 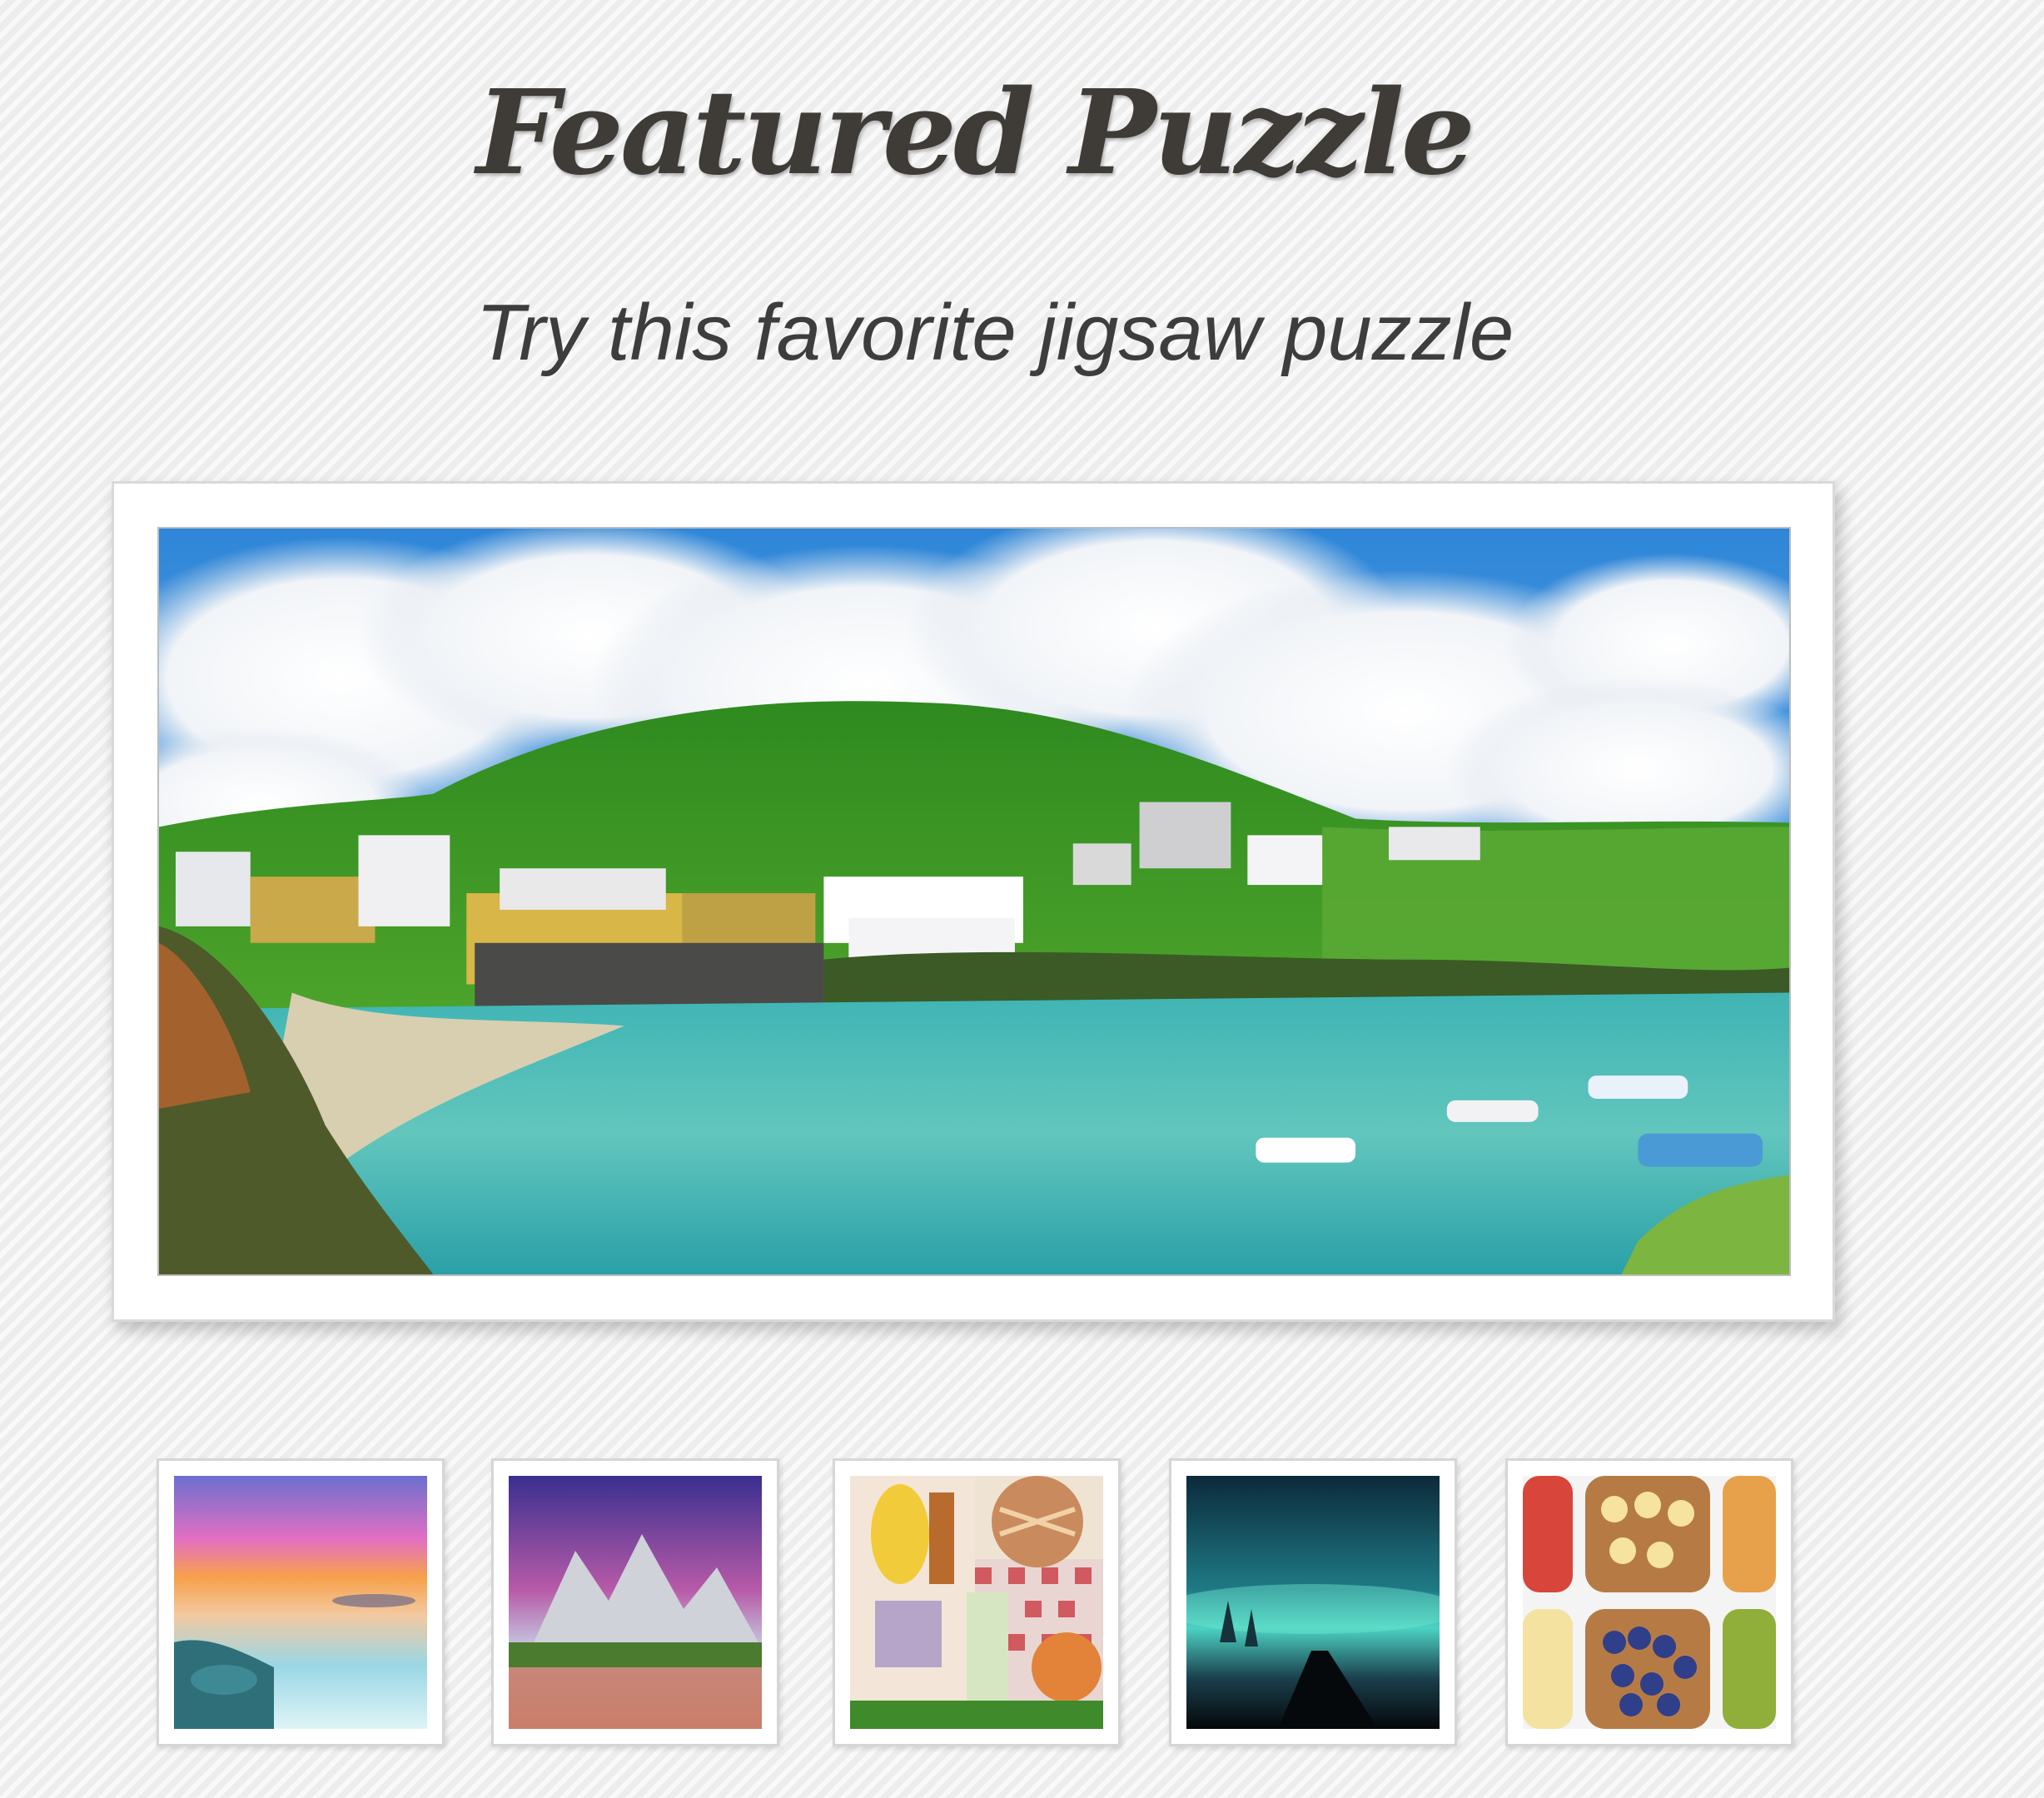 I want to click on northern-lights-picture, so click(x=1313, y=1602).